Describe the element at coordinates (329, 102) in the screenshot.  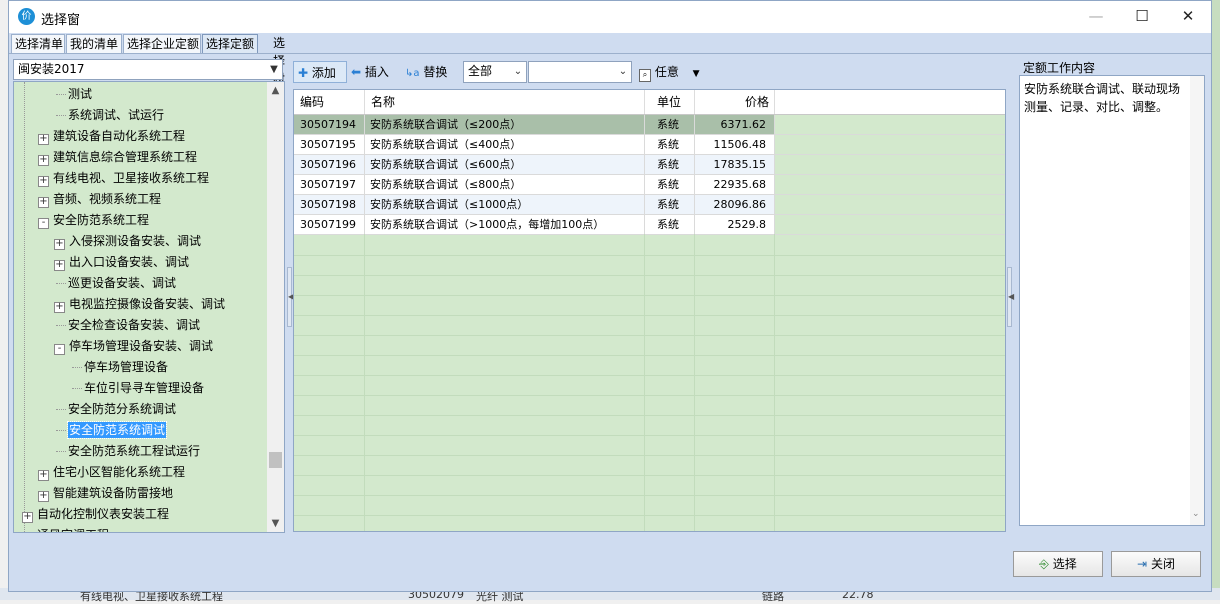
I see `column-header-code: 编码` at that location.